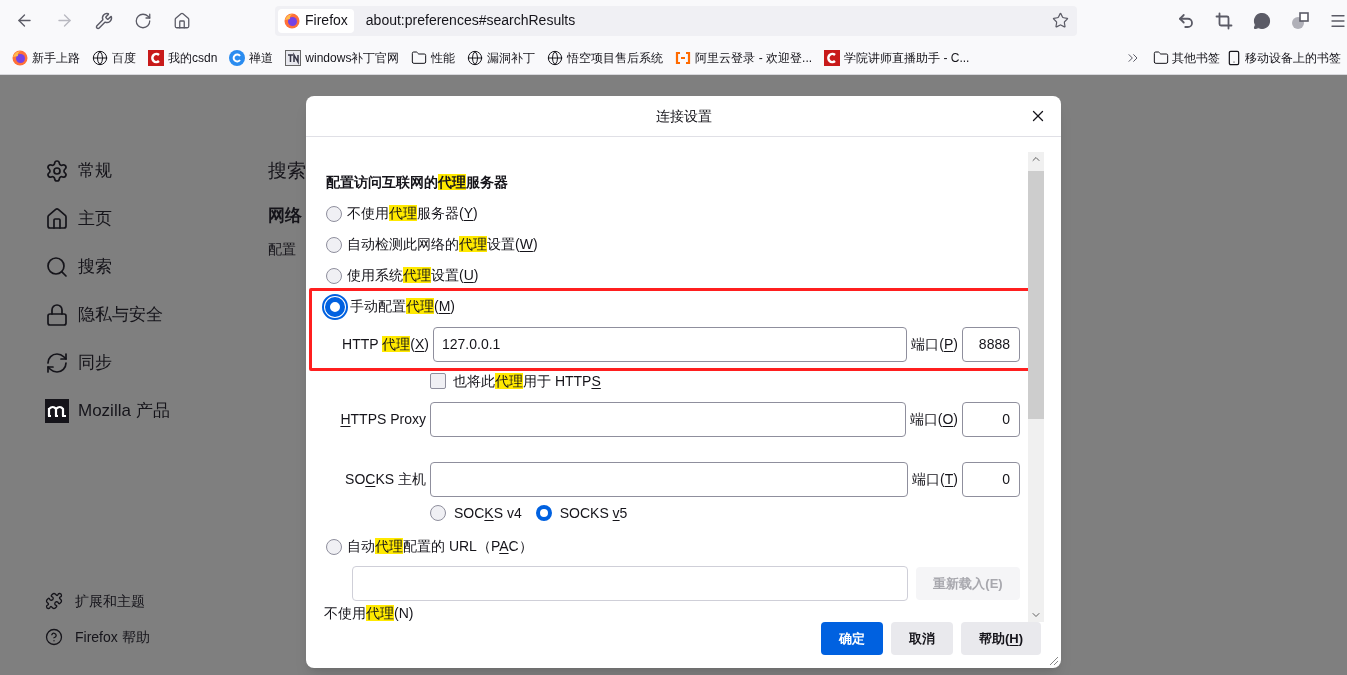 Image resolution: width=1347 pixels, height=675 pixels. What do you see at coordinates (385, 479) in the screenshot?
I see `field-label: SOCKS 主机` at bounding box center [385, 479].